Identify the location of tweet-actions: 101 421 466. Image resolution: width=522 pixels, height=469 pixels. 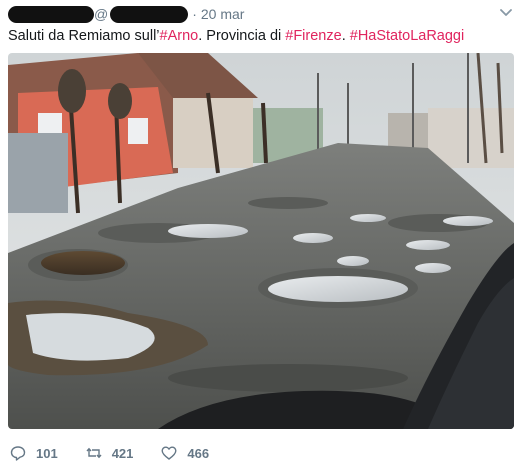
(123, 453).